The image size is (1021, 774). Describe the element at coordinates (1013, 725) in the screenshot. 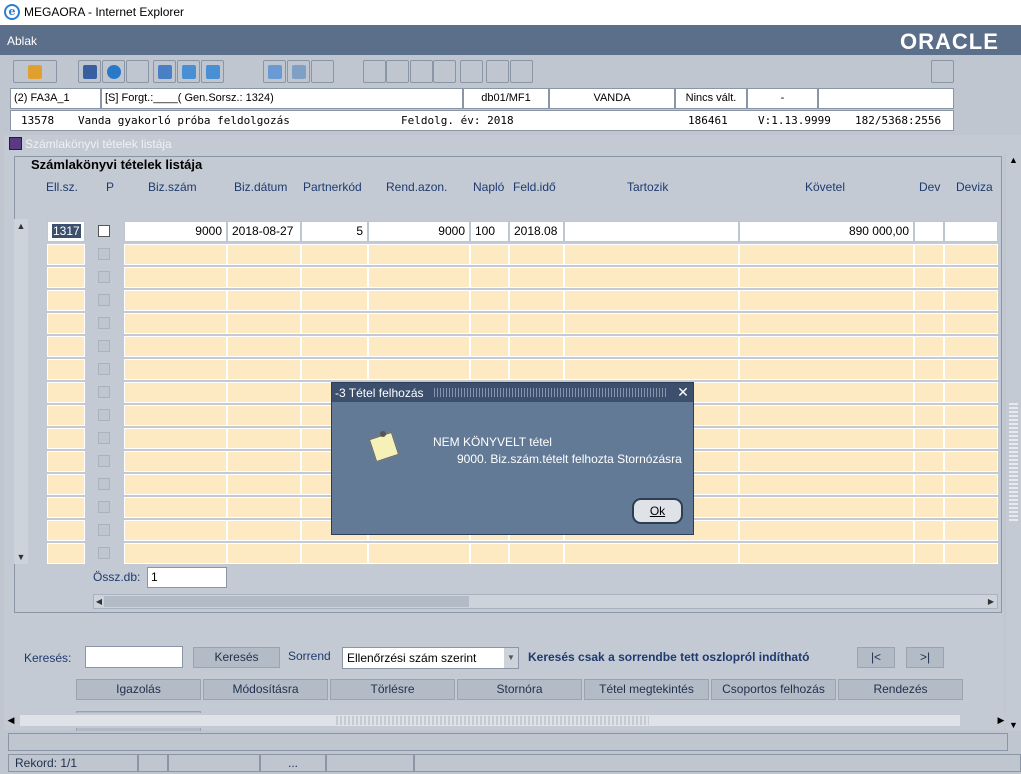

I see `scroll-down-icon: ▼` at that location.